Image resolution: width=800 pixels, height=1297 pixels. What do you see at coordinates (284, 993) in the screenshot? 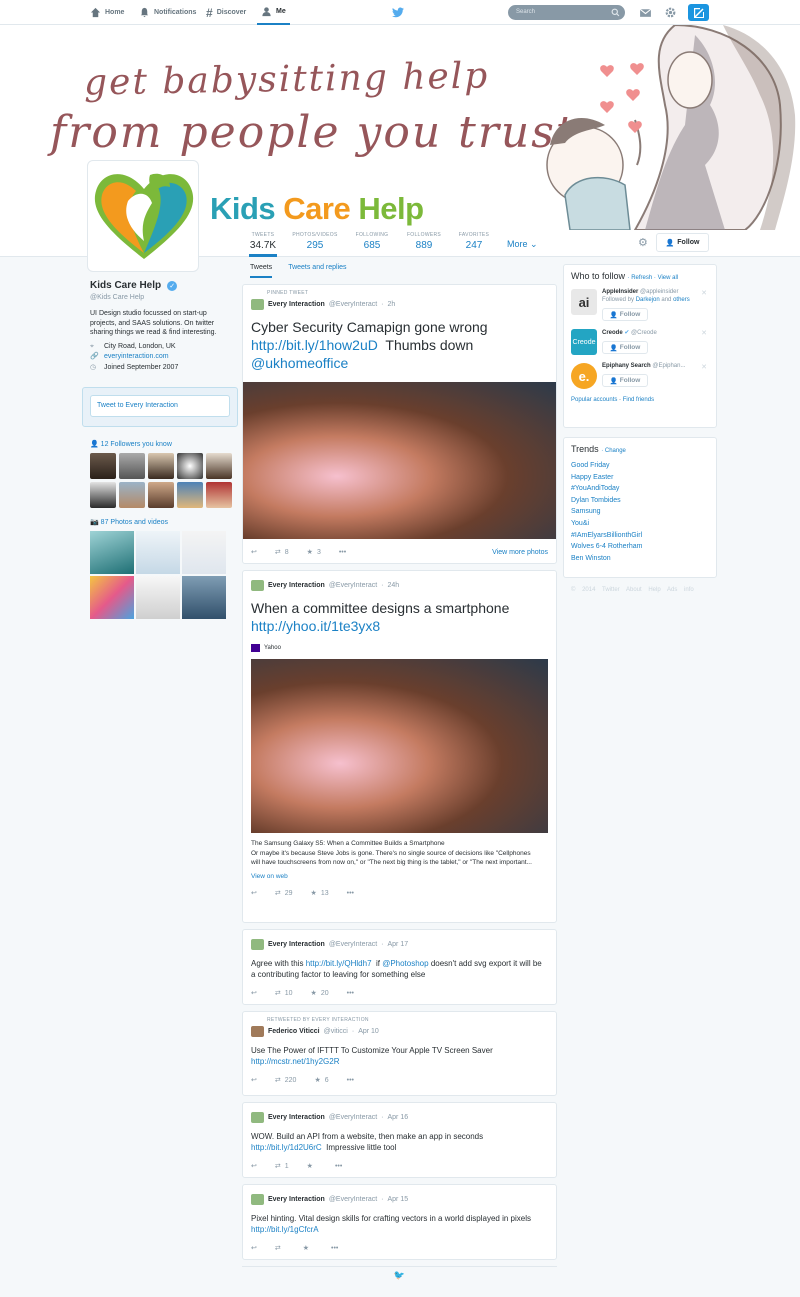
I see `retweet-button: ⇄ 10` at bounding box center [284, 993].